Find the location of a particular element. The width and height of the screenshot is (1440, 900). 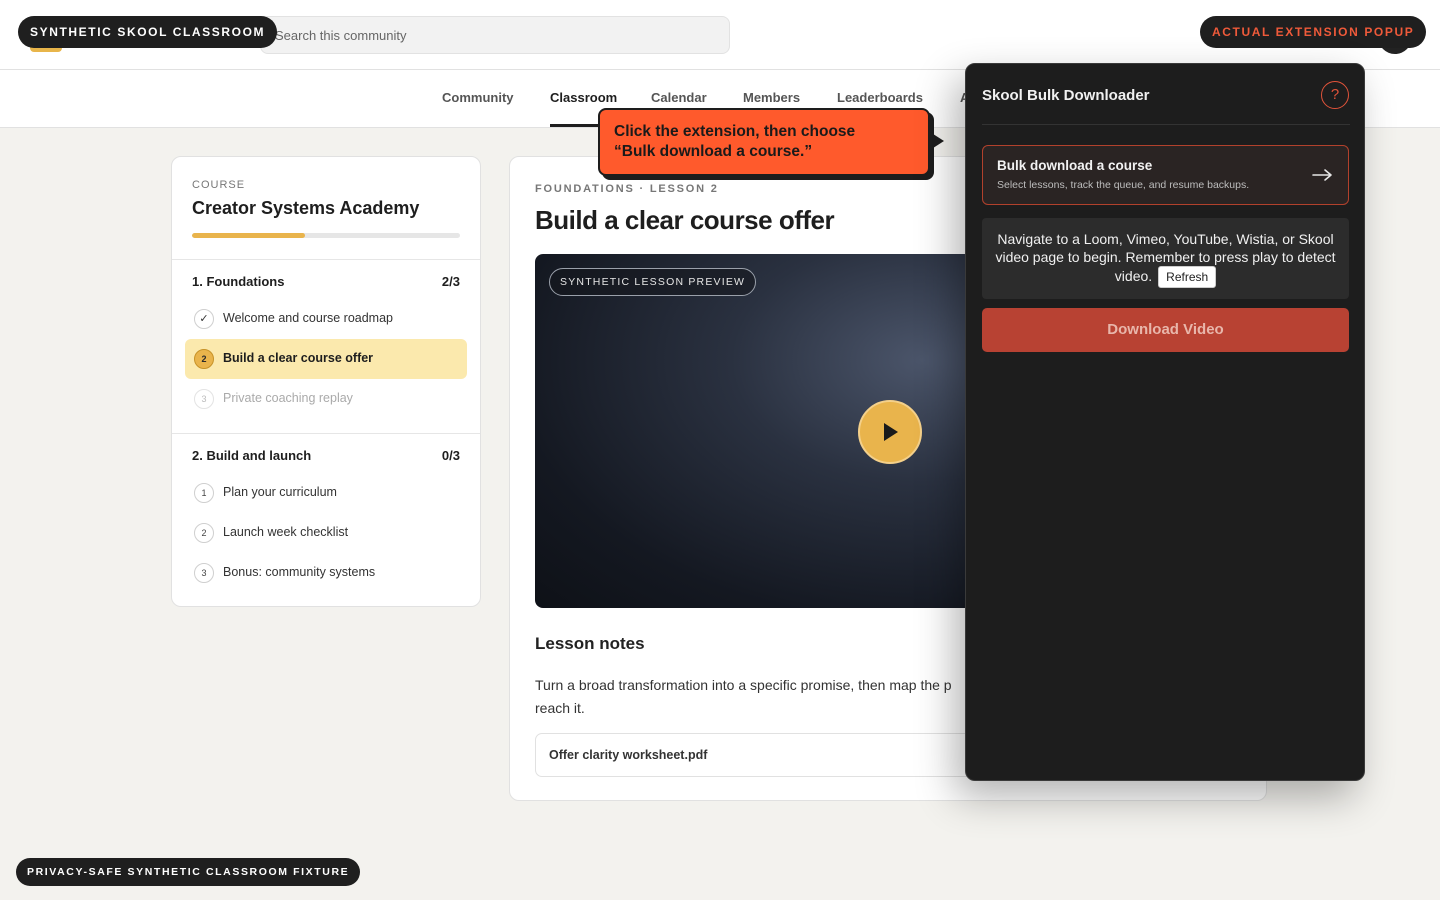

bulk-download-title: Bulk download a course is located at coordinates (1075, 165).